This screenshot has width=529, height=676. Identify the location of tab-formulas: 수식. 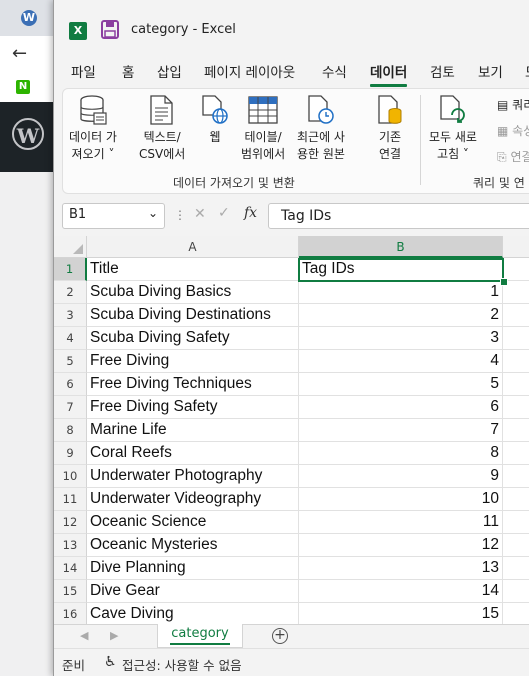
(334, 71).